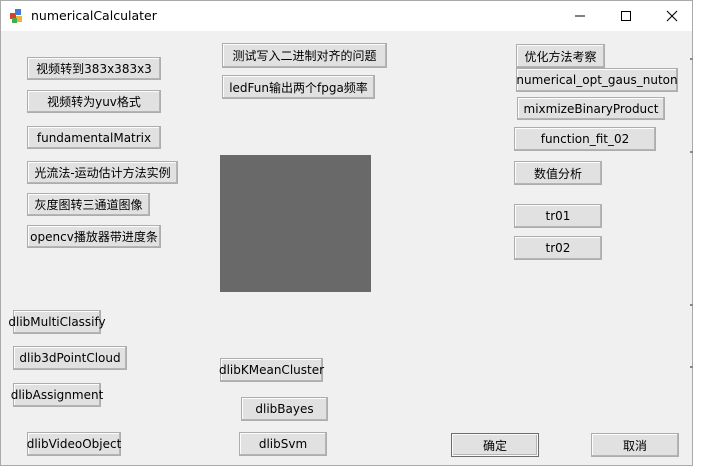 This screenshot has width=701, height=473. What do you see at coordinates (585, 139) in the screenshot?
I see `function-fit-button: function_fit_02` at bounding box center [585, 139].